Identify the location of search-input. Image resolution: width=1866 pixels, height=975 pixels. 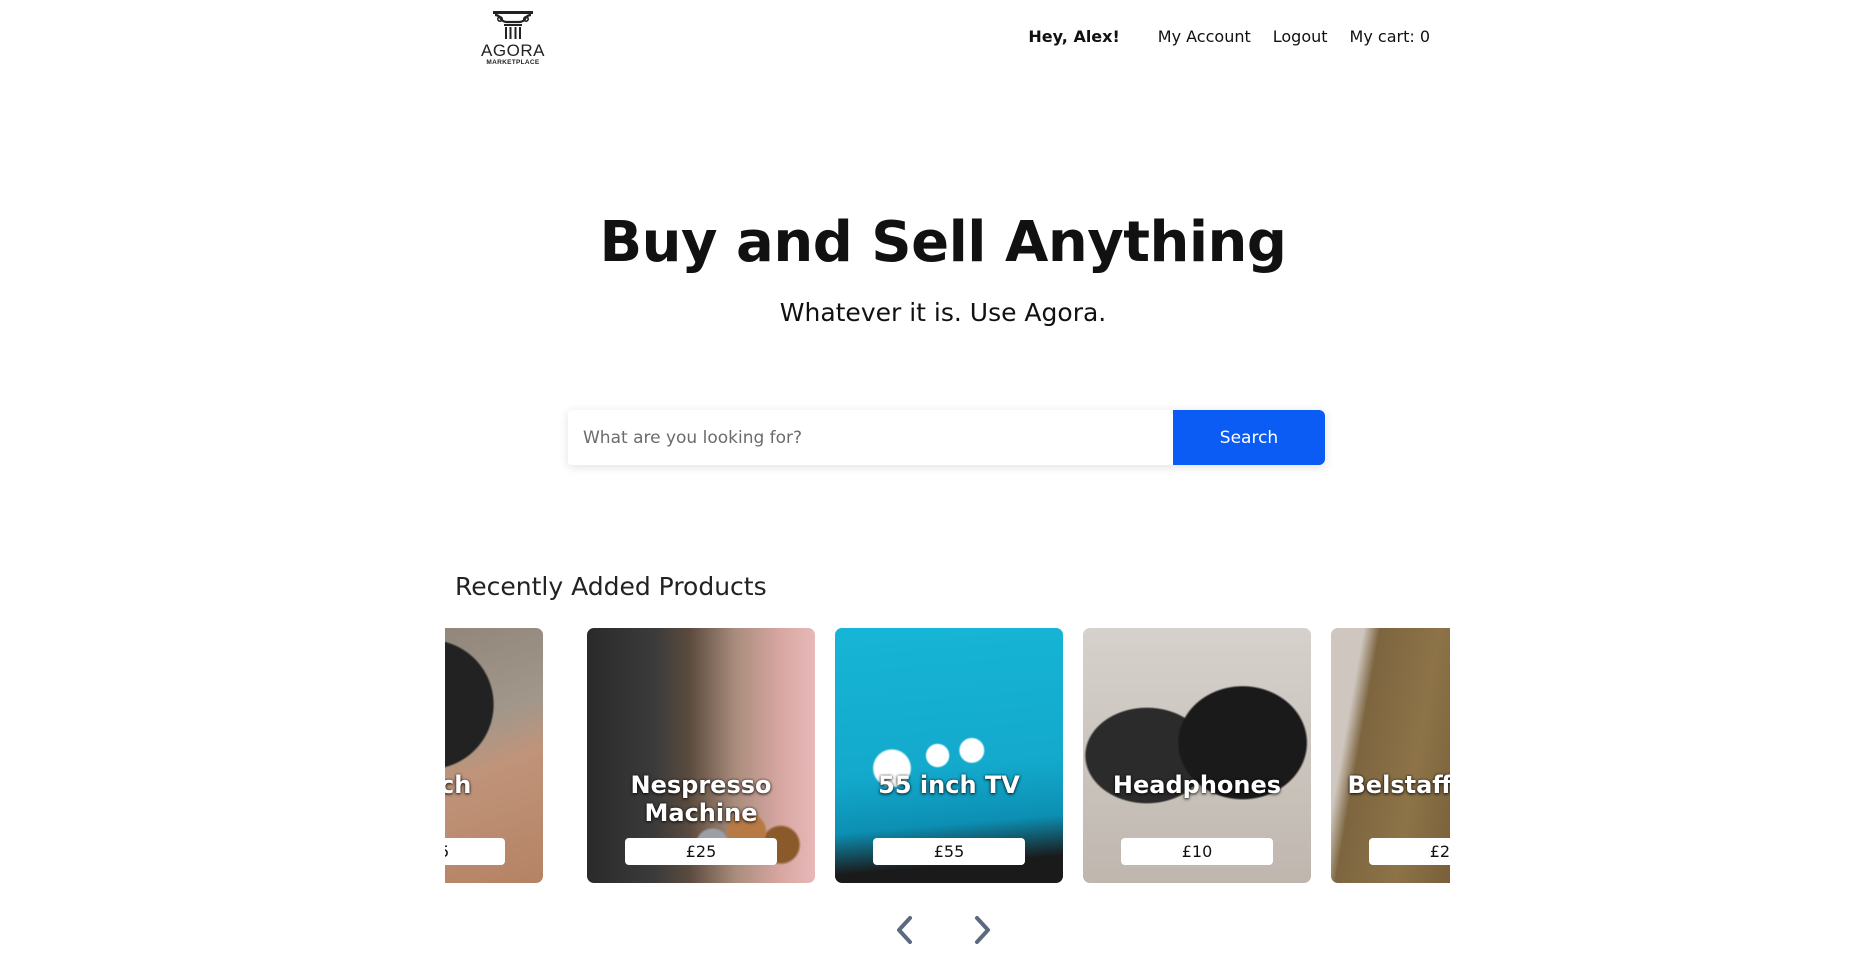
(870, 437).